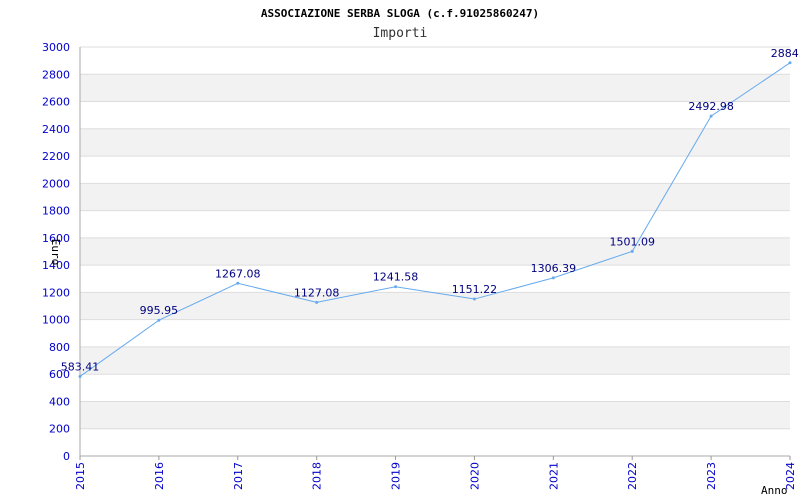 This screenshot has height=500, width=800. Describe the element at coordinates (66, 456) in the screenshot. I see `y-tick-label: 0` at that location.